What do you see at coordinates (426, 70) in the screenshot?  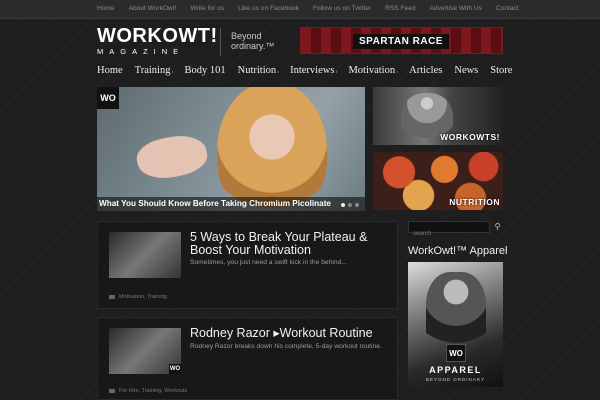 I see `nav-articles: Articles` at bounding box center [426, 70].